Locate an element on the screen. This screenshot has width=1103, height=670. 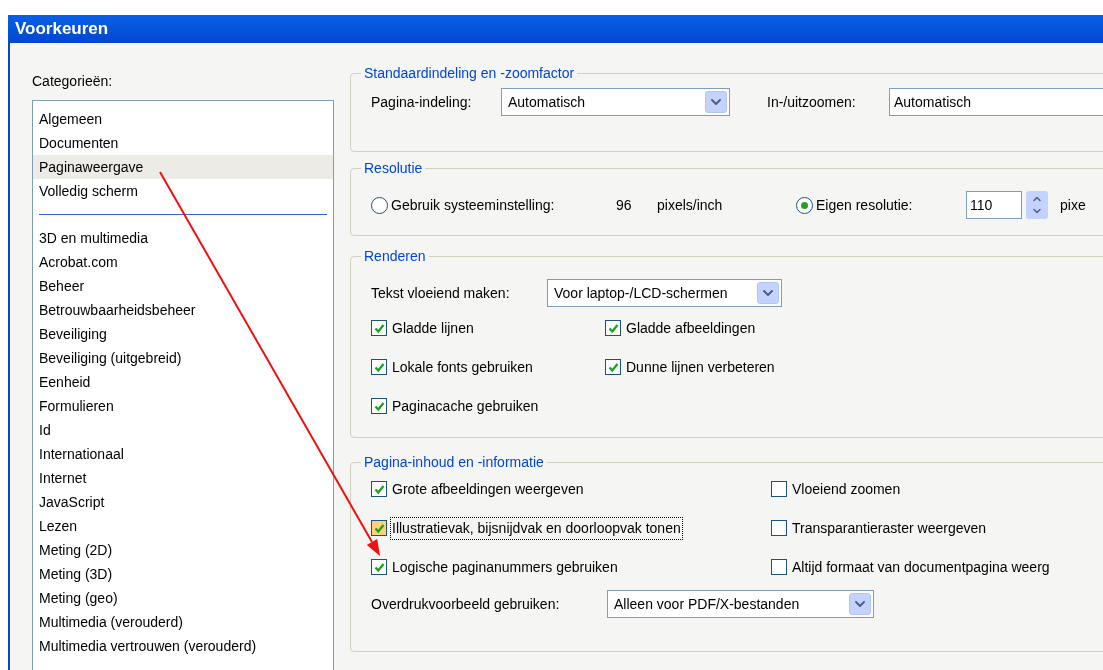
category-item: Acrobat.com is located at coordinates (183, 262).